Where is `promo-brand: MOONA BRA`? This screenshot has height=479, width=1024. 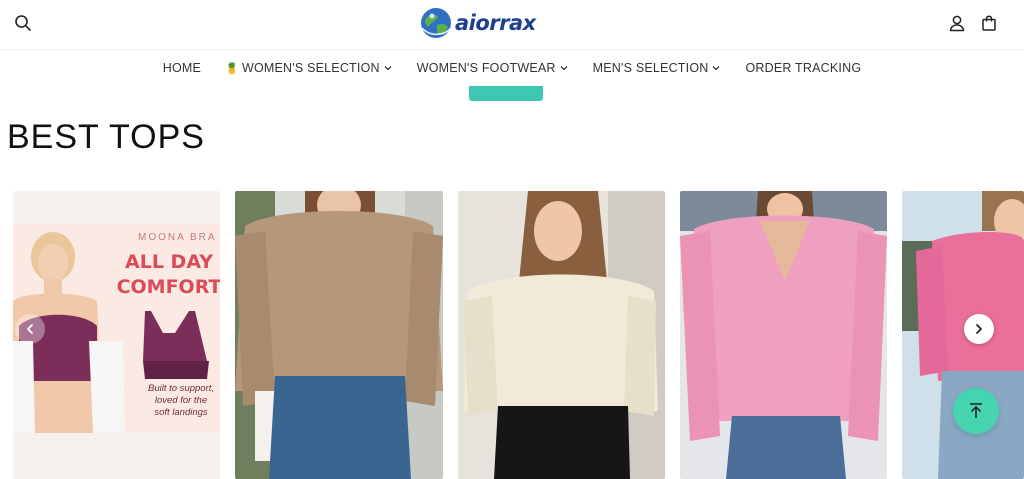
promo-brand: MOONA BRA is located at coordinates (177, 237).